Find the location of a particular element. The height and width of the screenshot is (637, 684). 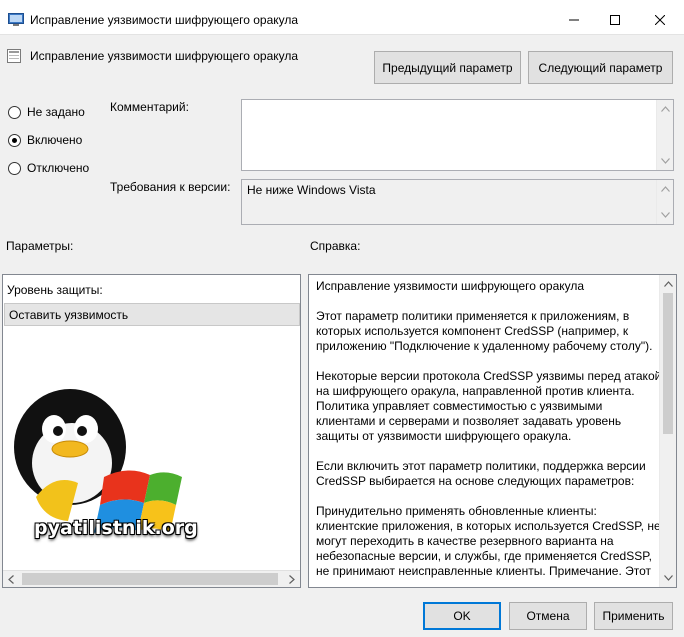

previous-setting-button: Предыдущий параметр is located at coordinates (447, 67).